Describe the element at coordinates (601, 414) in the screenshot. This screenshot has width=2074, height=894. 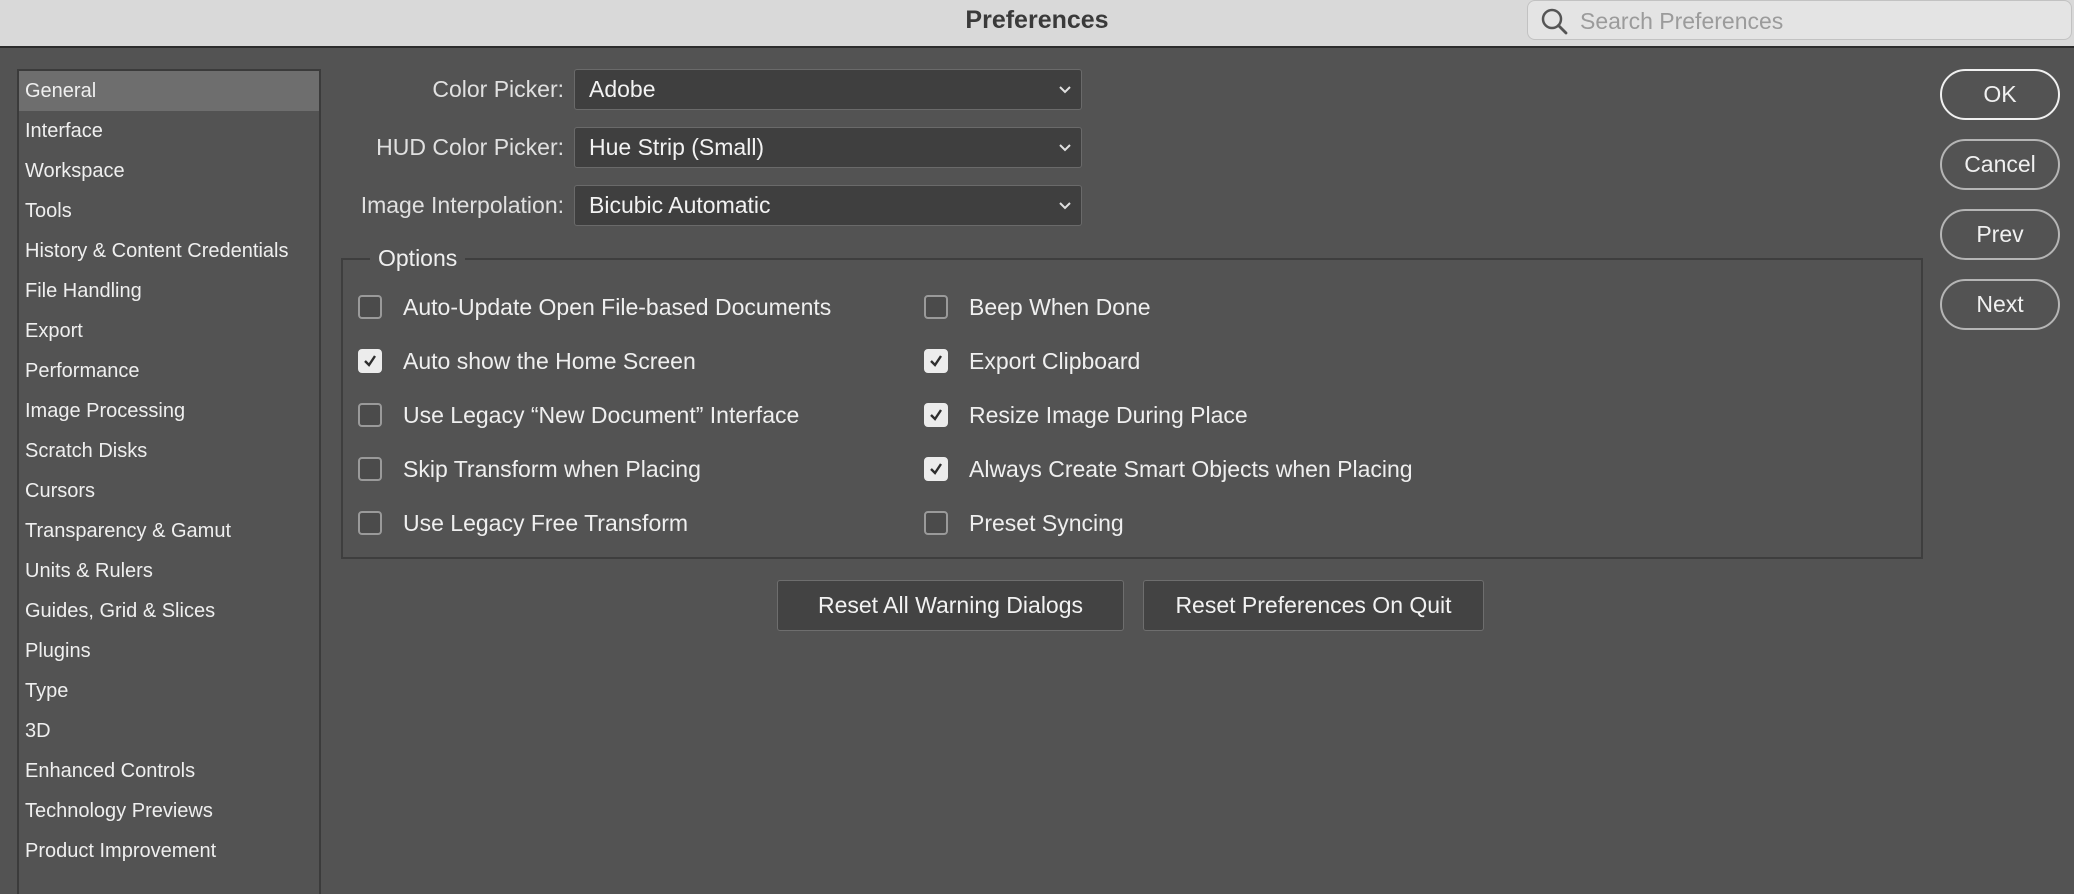
I see `checkbox-label: Use Legacy “New Document” Interface` at that location.